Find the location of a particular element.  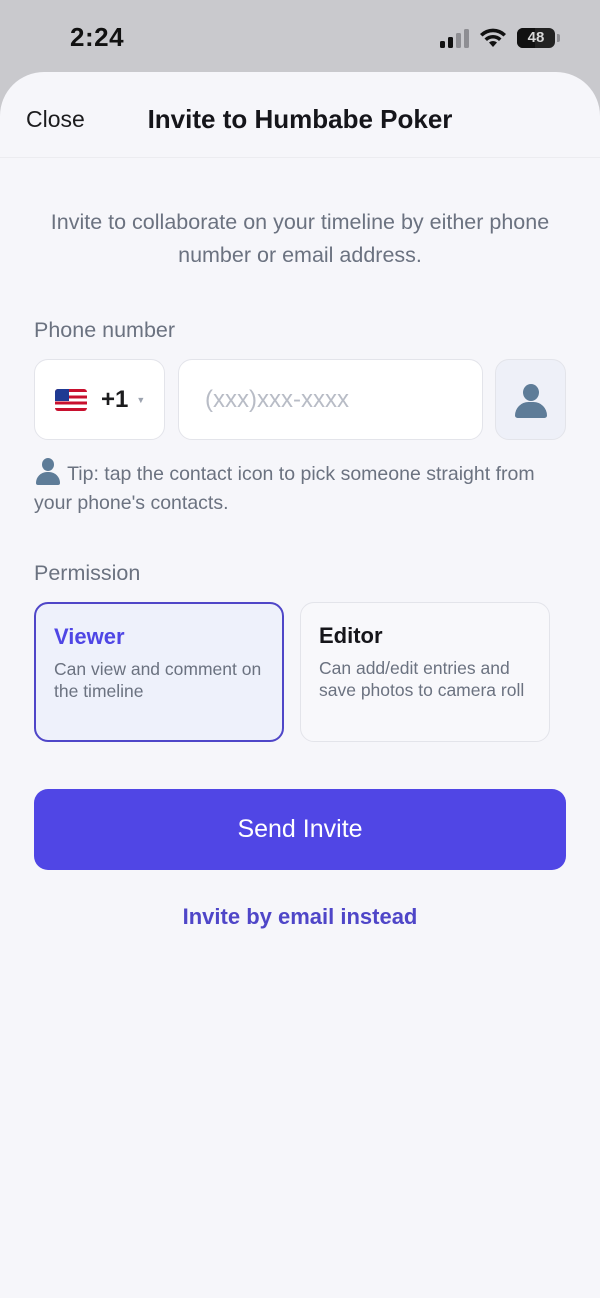

battery-icon: 48 is located at coordinates (536, 38).